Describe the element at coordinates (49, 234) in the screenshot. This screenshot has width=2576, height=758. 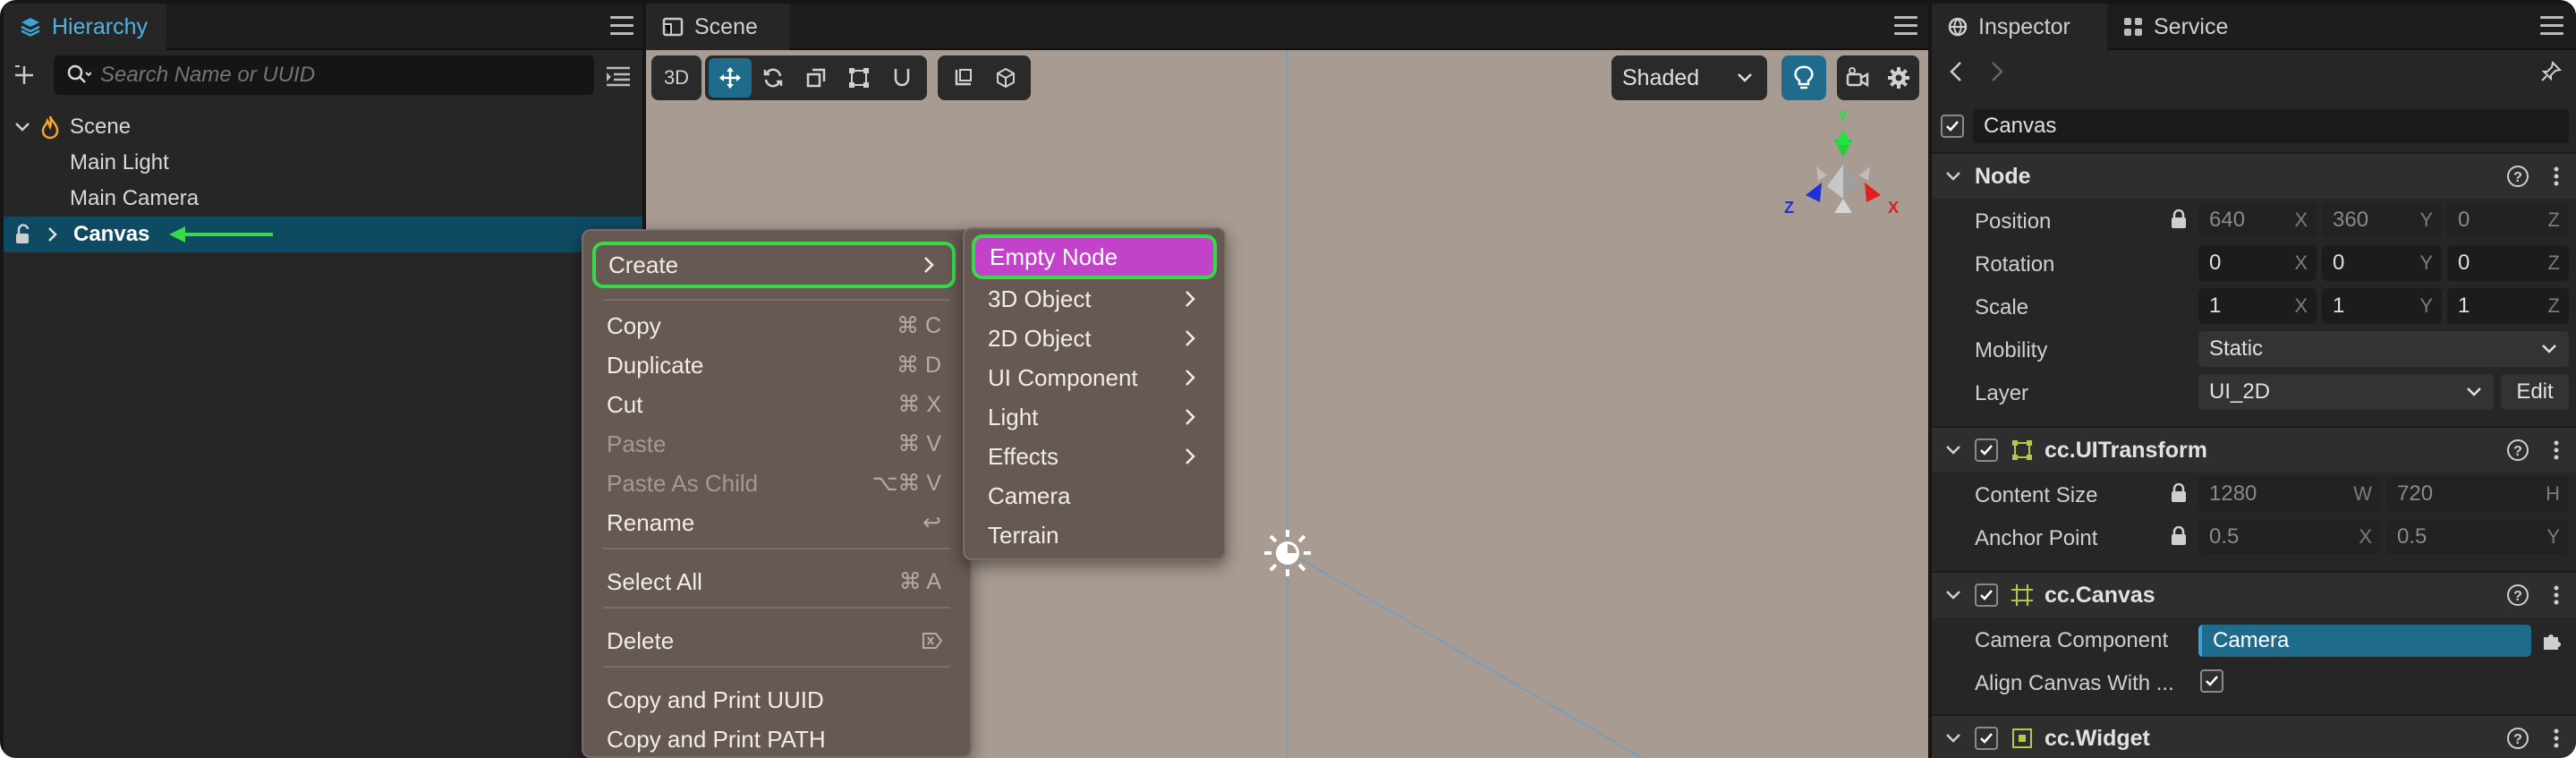
I see `chevron-right-icon` at that location.